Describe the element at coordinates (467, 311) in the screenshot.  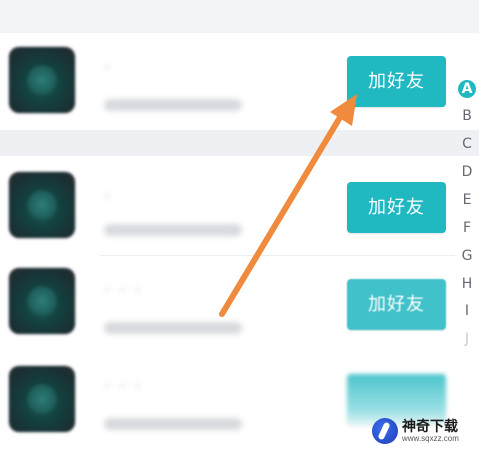
I see `index-letter-i: I` at that location.